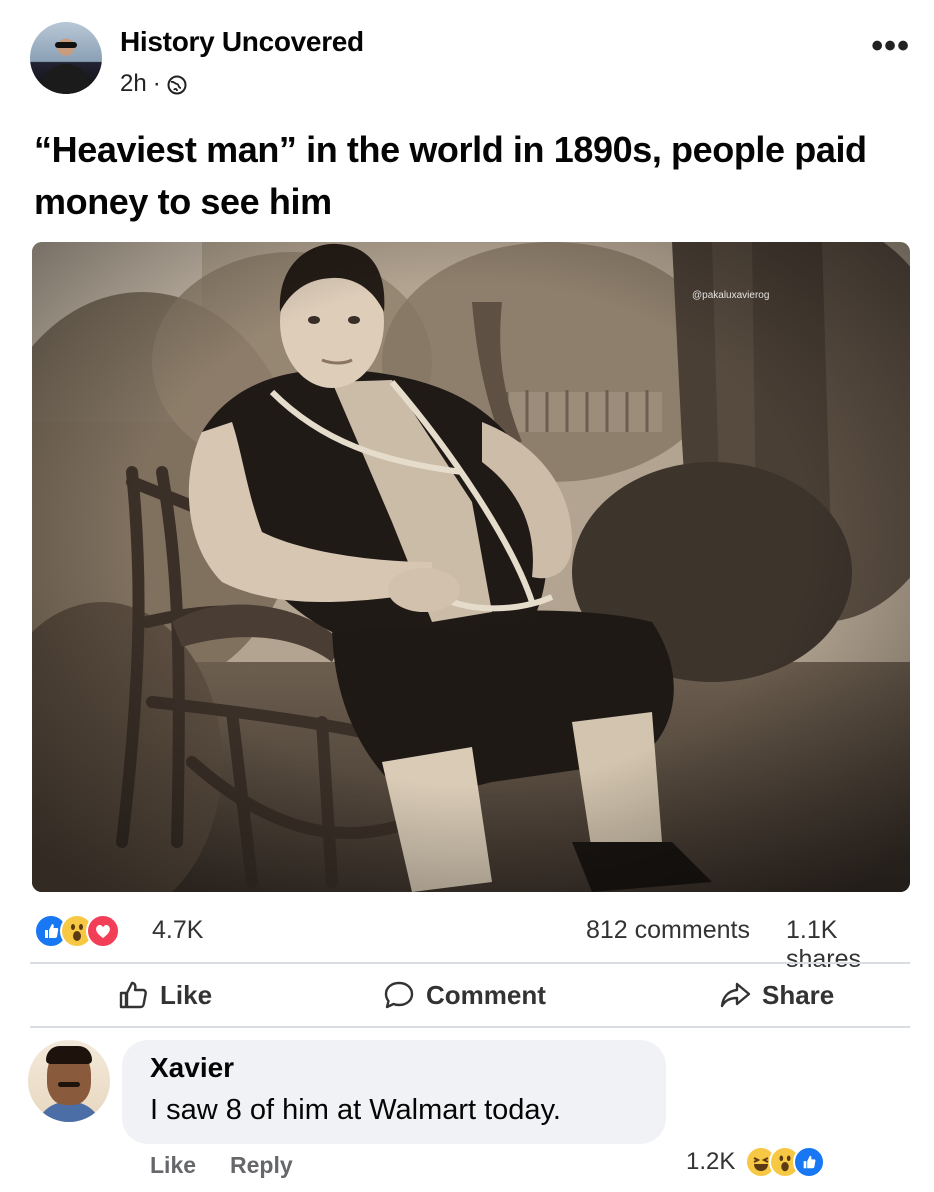 The image size is (934, 1192). Describe the element at coordinates (177, 84) in the screenshot. I see `globe-icon` at that location.